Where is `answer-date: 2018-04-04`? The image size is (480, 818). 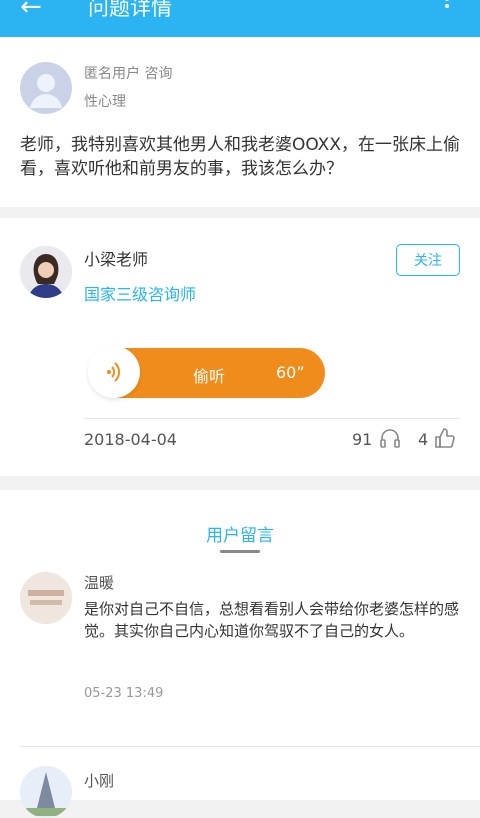
answer-date: 2018-04-04 is located at coordinates (130, 439).